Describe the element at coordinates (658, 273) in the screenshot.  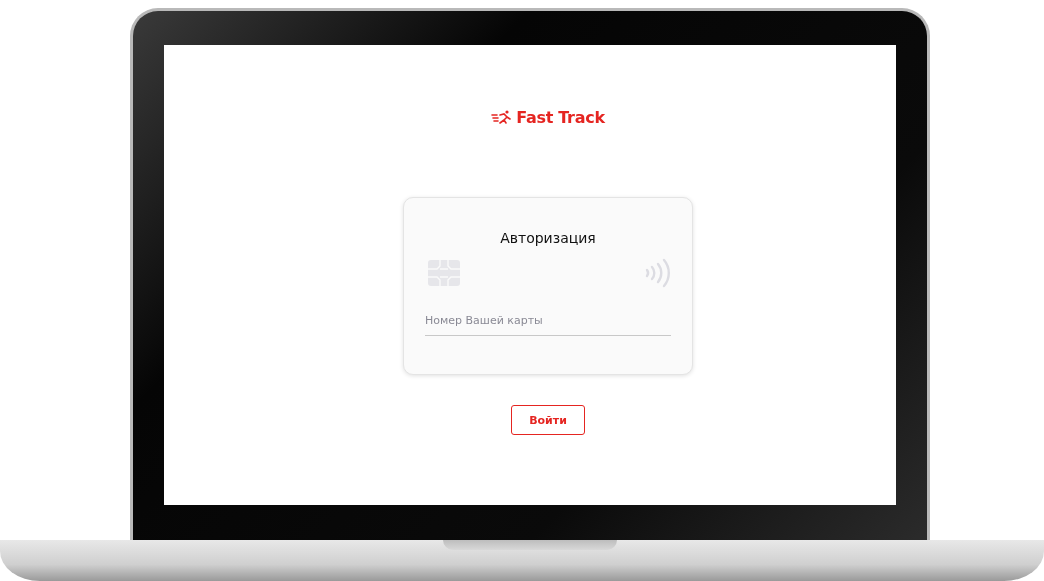
I see `contactless-icon` at that location.